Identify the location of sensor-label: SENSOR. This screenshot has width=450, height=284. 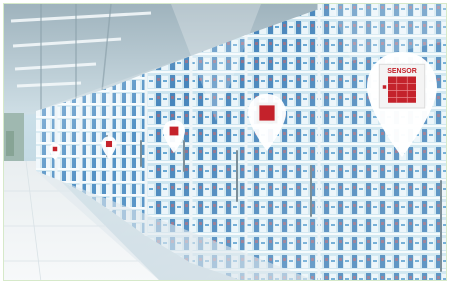
(402, 71).